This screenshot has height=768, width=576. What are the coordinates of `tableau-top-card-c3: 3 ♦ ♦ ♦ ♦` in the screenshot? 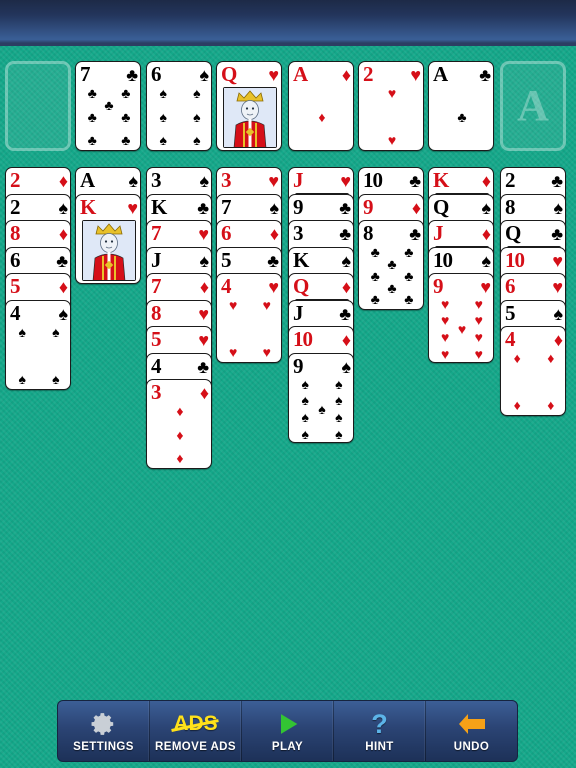 It's located at (179, 424).